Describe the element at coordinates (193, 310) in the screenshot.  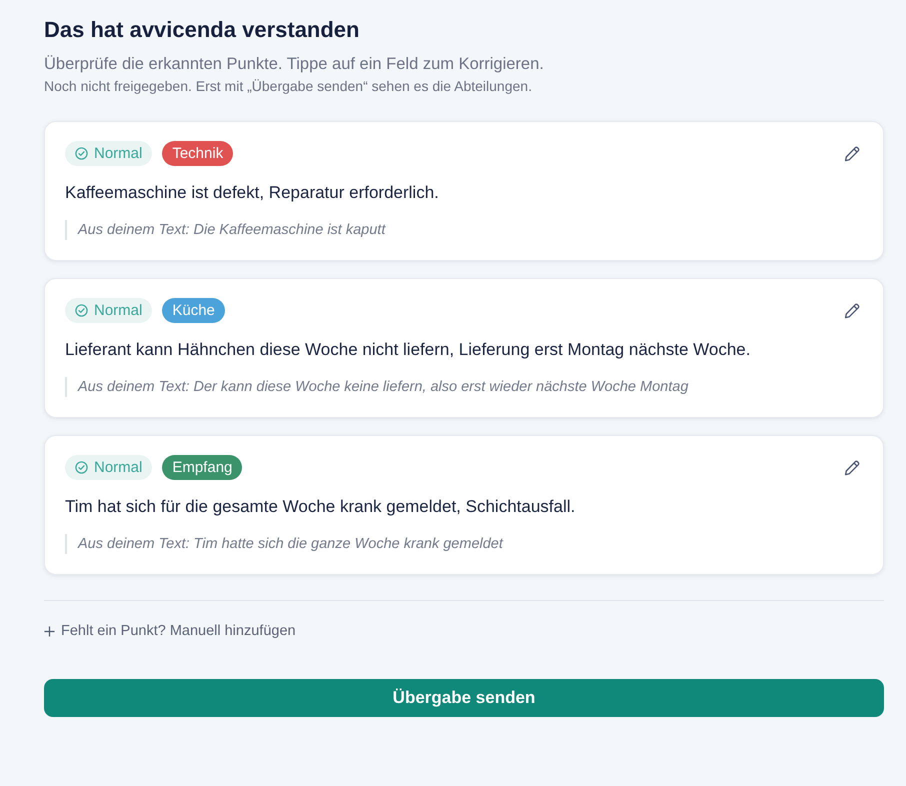
I see `department-tag: Küche` at that location.